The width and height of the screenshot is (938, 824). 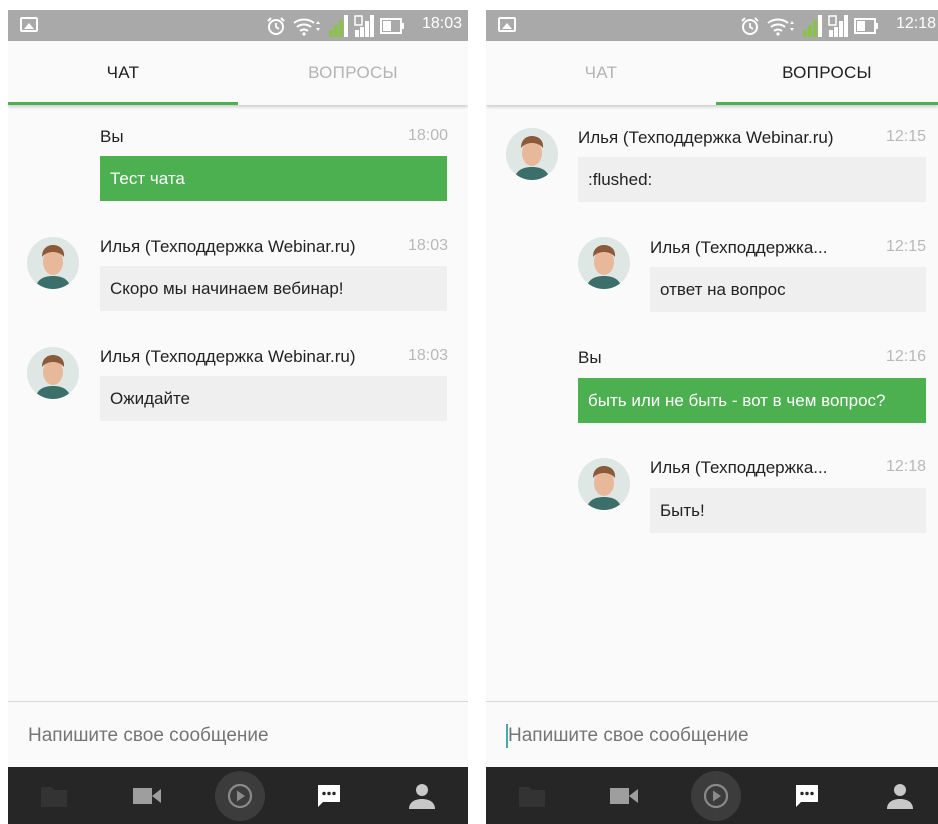 What do you see at coordinates (752, 400) in the screenshot?
I see `message-bubble: быть или не быть - вот в чем вопрос?` at bounding box center [752, 400].